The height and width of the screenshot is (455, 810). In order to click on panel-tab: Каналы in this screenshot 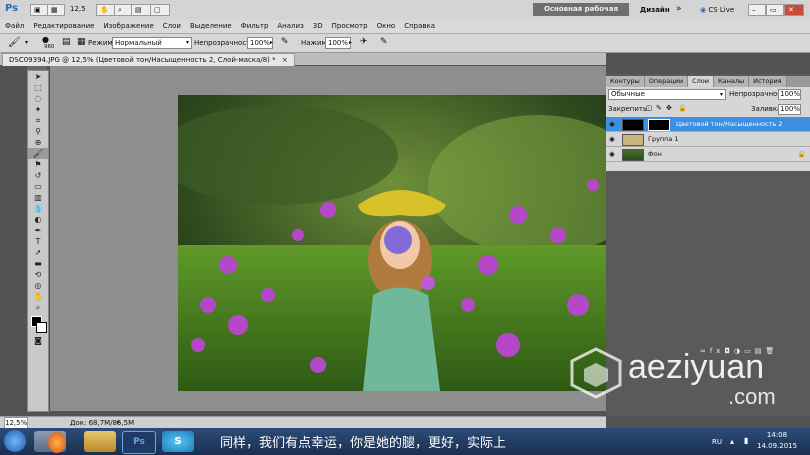, I will do `click(732, 81)`.